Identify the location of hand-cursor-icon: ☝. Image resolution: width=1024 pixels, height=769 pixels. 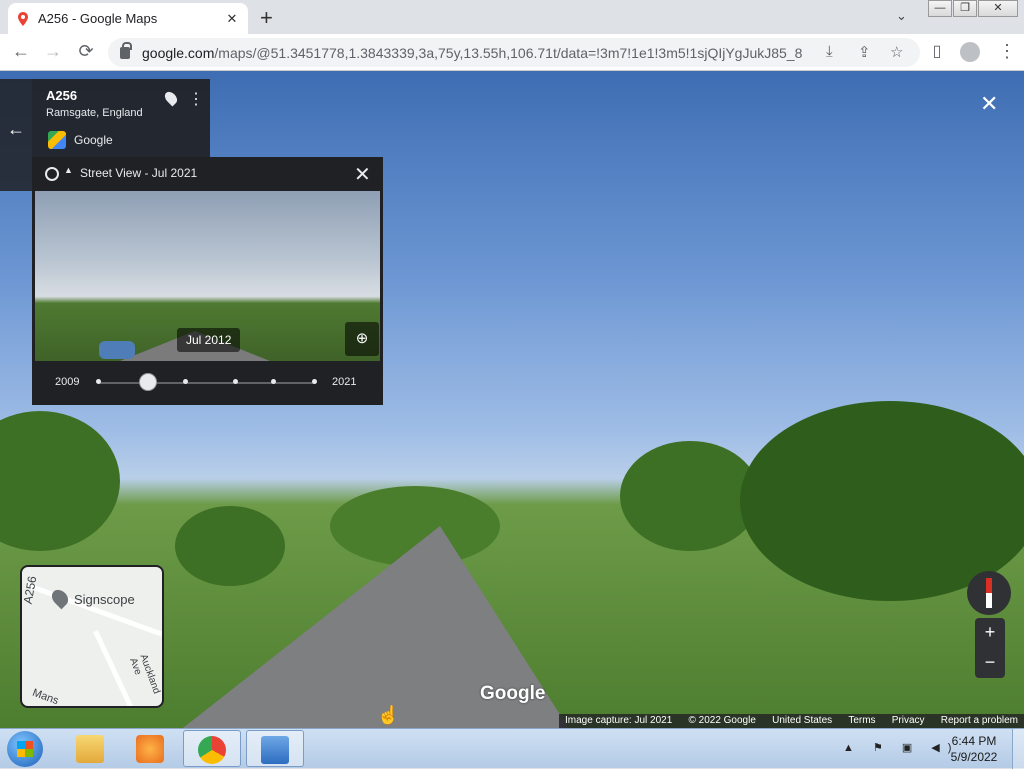
(388, 715).